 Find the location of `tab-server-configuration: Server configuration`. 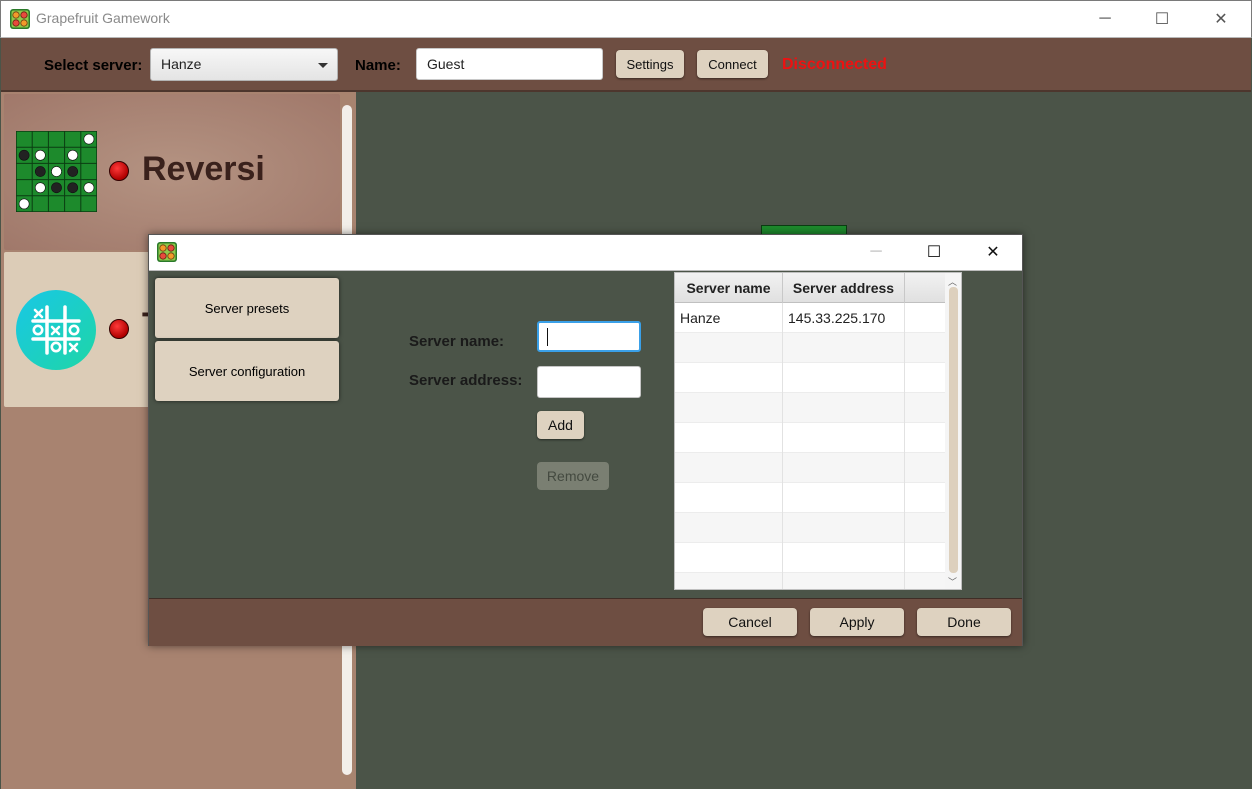

tab-server-configuration: Server configuration is located at coordinates (247, 371).